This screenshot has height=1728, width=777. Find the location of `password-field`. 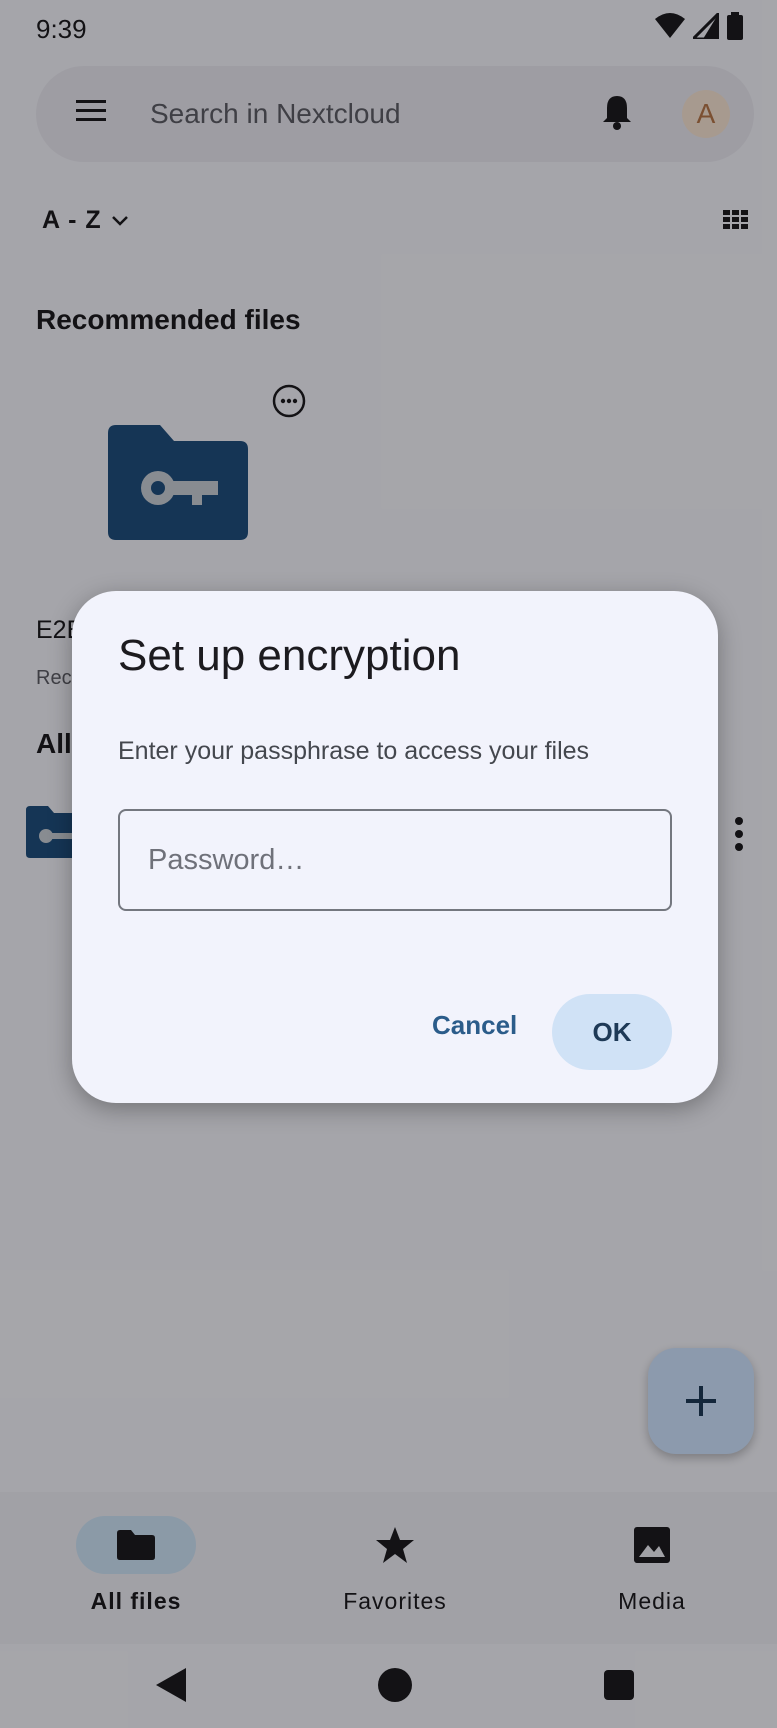

password-field is located at coordinates (395, 860).